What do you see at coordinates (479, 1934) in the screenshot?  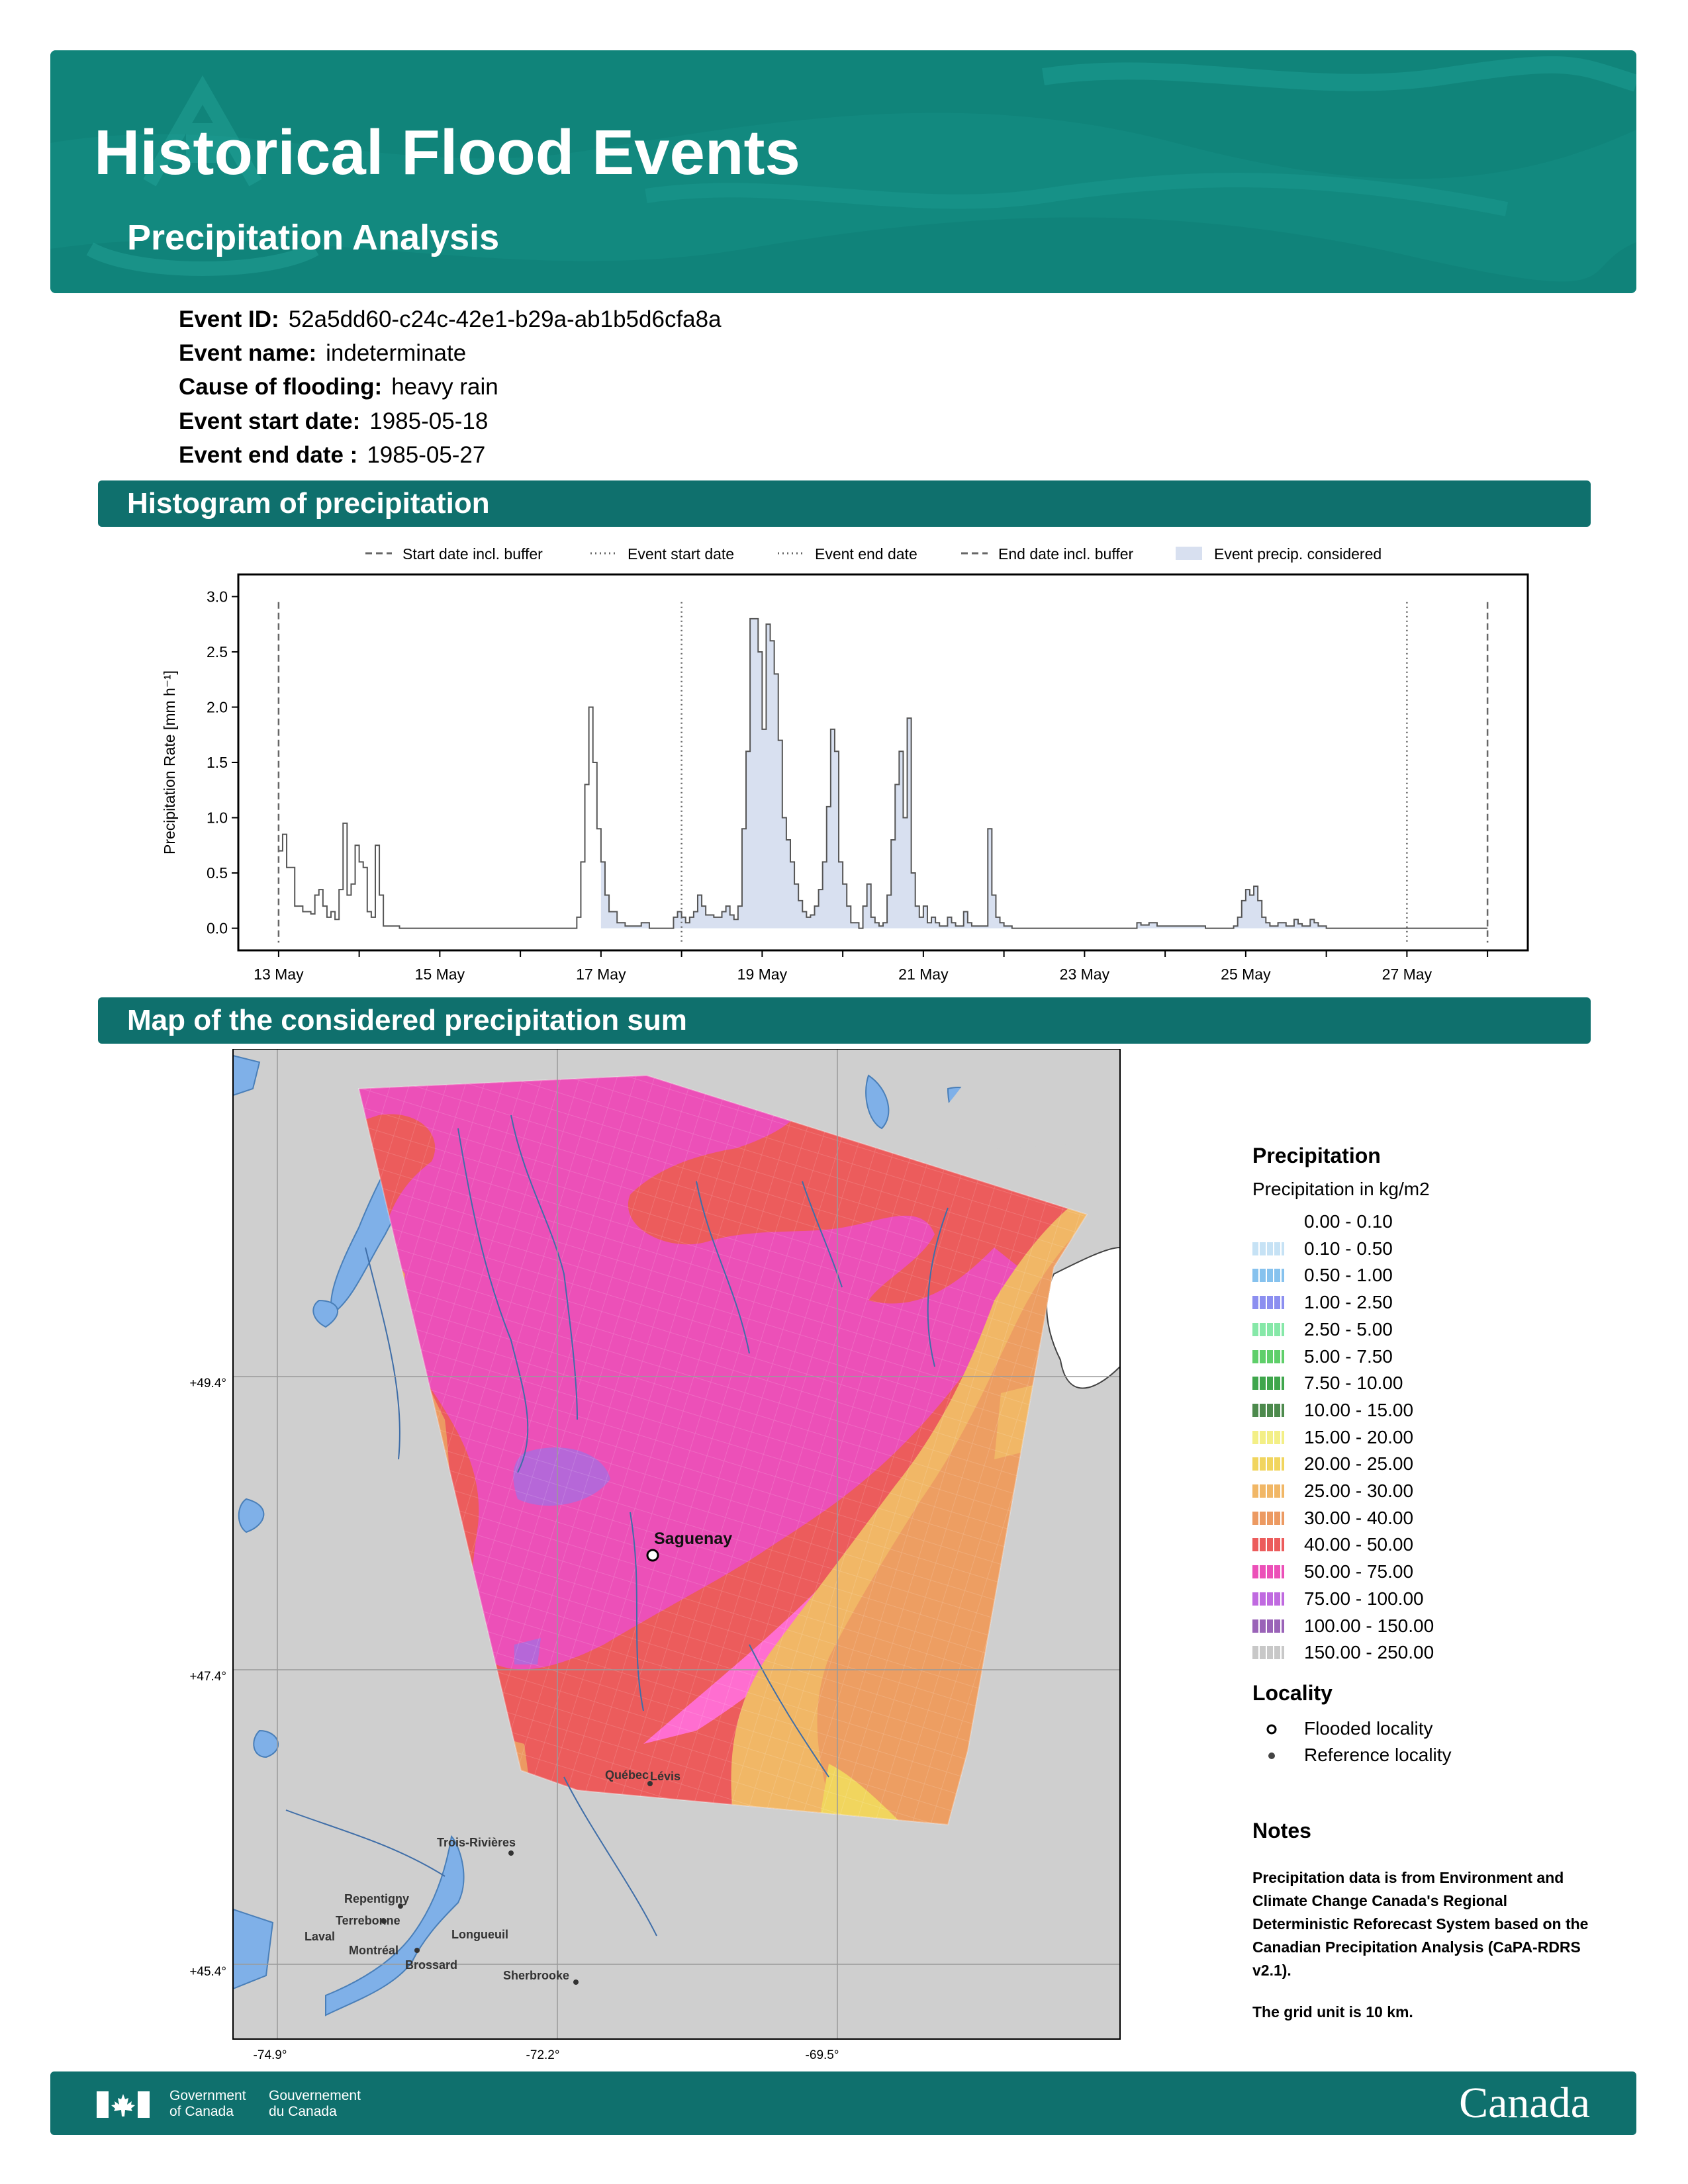 I see `city-longueuil: Longueuil` at bounding box center [479, 1934].